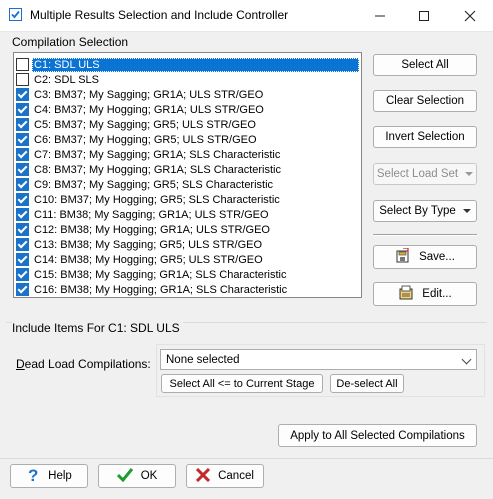 This screenshot has height=499, width=493. I want to click on list-item-label: C5: BM37; My Sagging; GR5; ULS STR/GEO, so click(145, 124).